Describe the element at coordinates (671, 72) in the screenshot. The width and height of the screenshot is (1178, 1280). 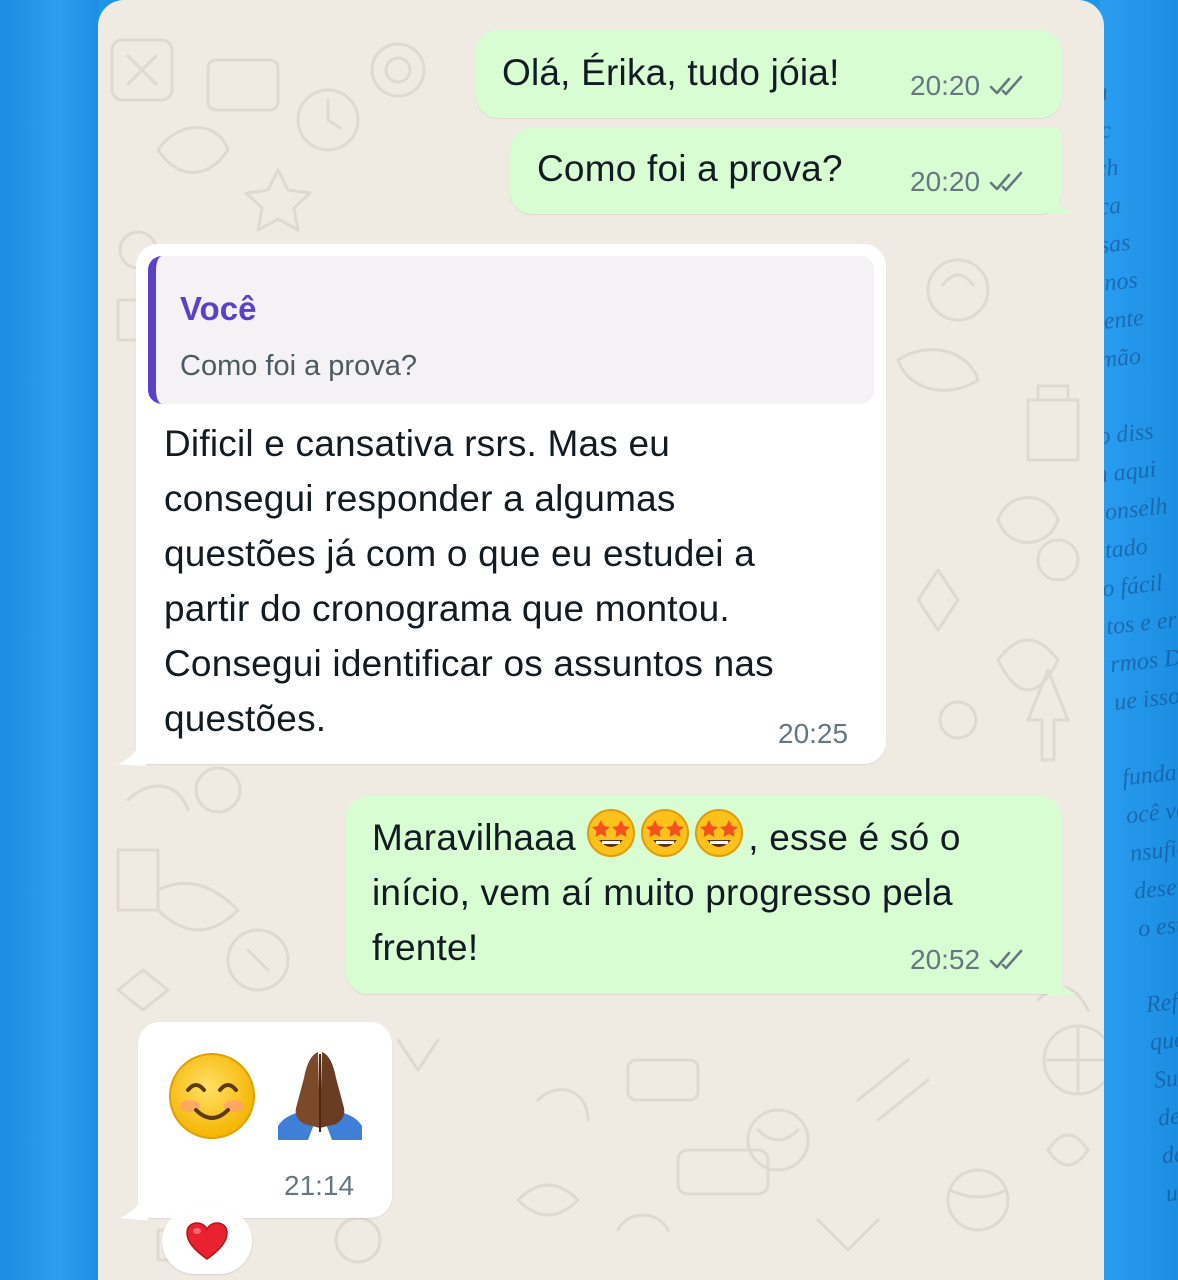
I see `message-text: Olá, Érika, tudo jóia!` at that location.